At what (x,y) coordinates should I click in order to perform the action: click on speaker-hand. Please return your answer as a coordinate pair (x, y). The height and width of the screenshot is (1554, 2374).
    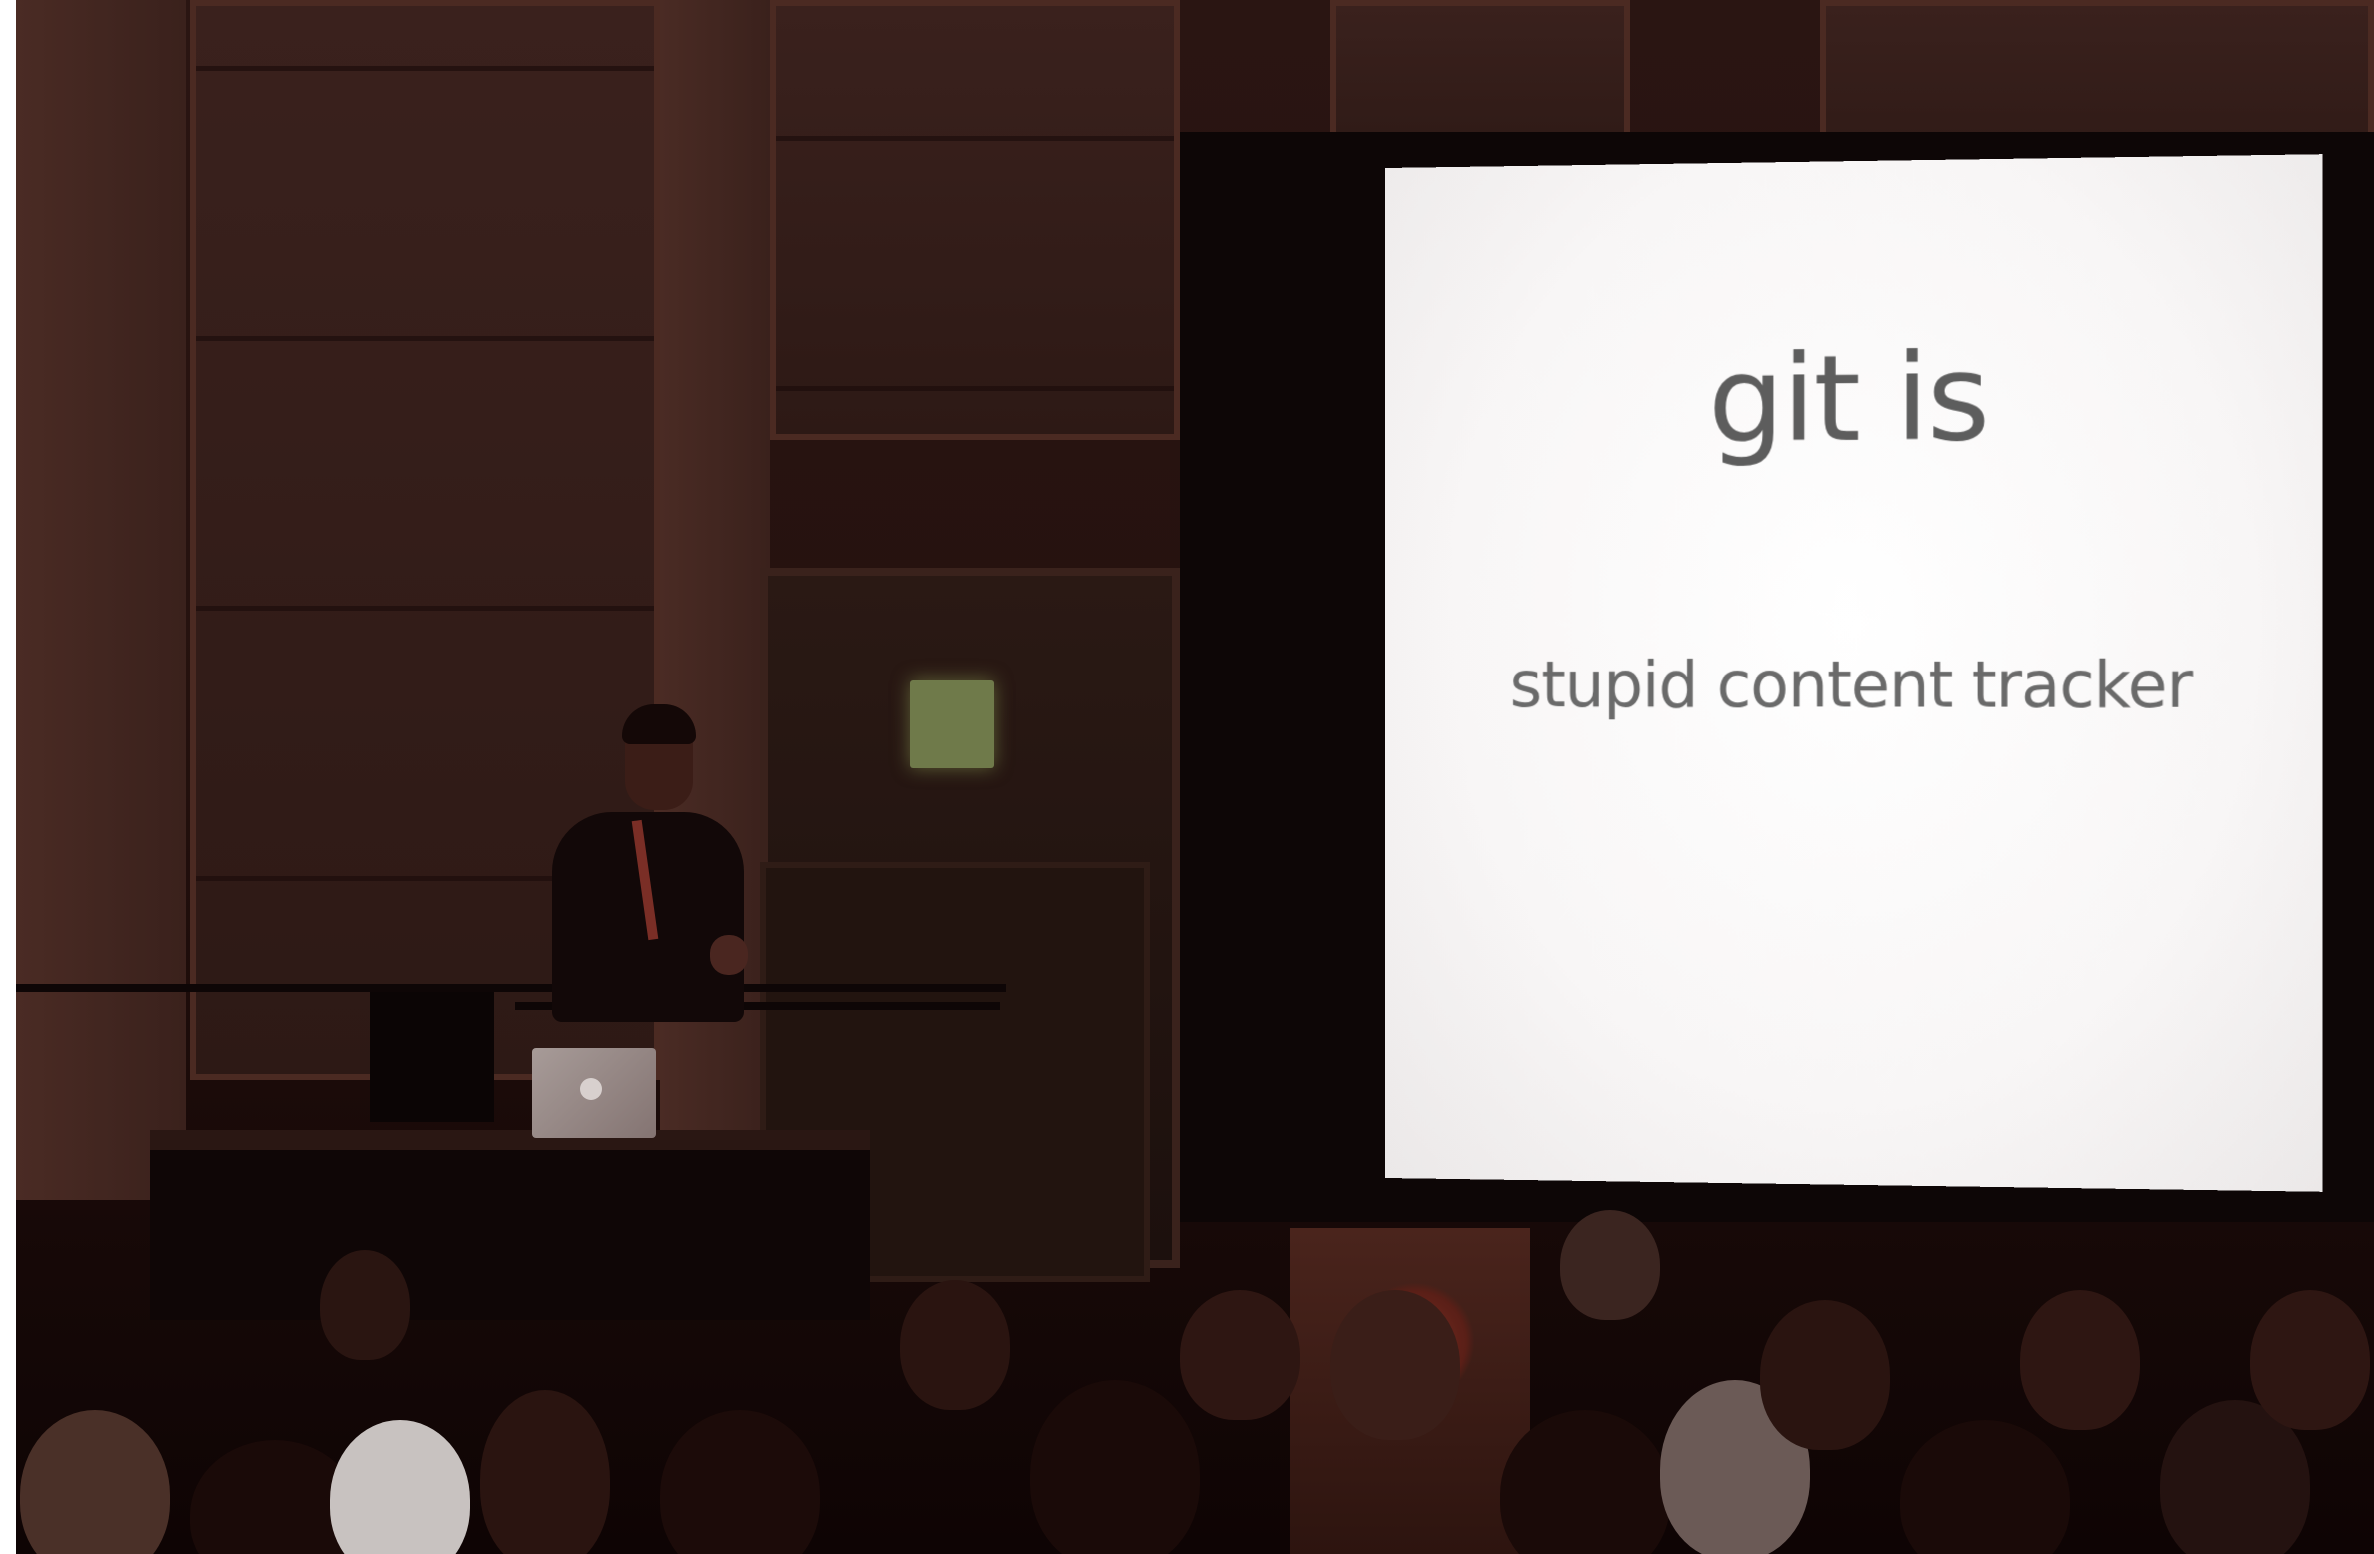
    Looking at the image, I should click on (729, 955).